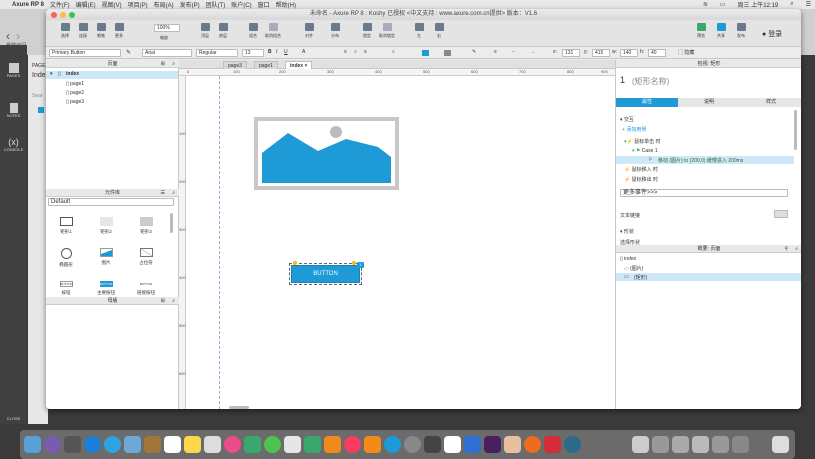 This screenshot has width=815, height=459. I want to click on pages-nav: PAGES, so click(13, 70).